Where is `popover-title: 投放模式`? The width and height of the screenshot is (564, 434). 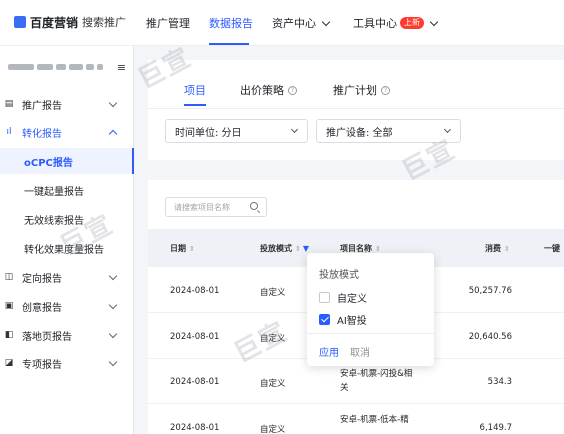
popover-title: 投放模式 is located at coordinates (339, 275).